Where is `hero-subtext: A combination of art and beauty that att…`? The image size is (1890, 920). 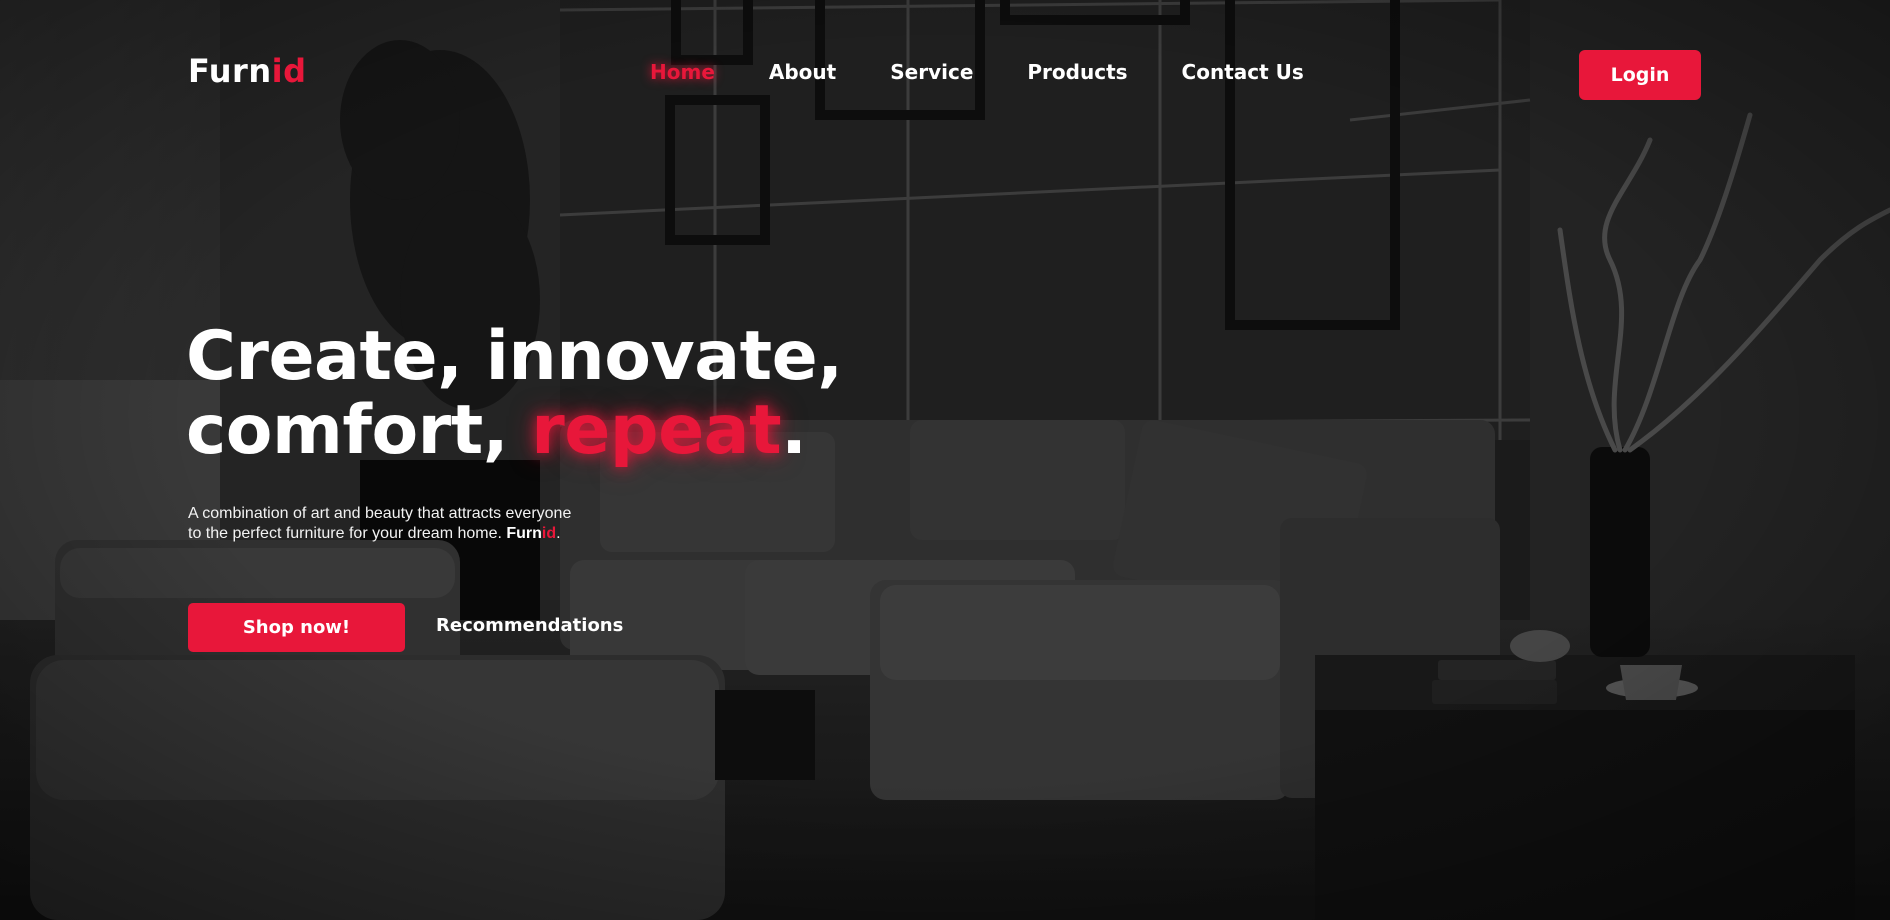
hero-subtext: A combination of art and beauty that att… is located at coordinates (379, 524).